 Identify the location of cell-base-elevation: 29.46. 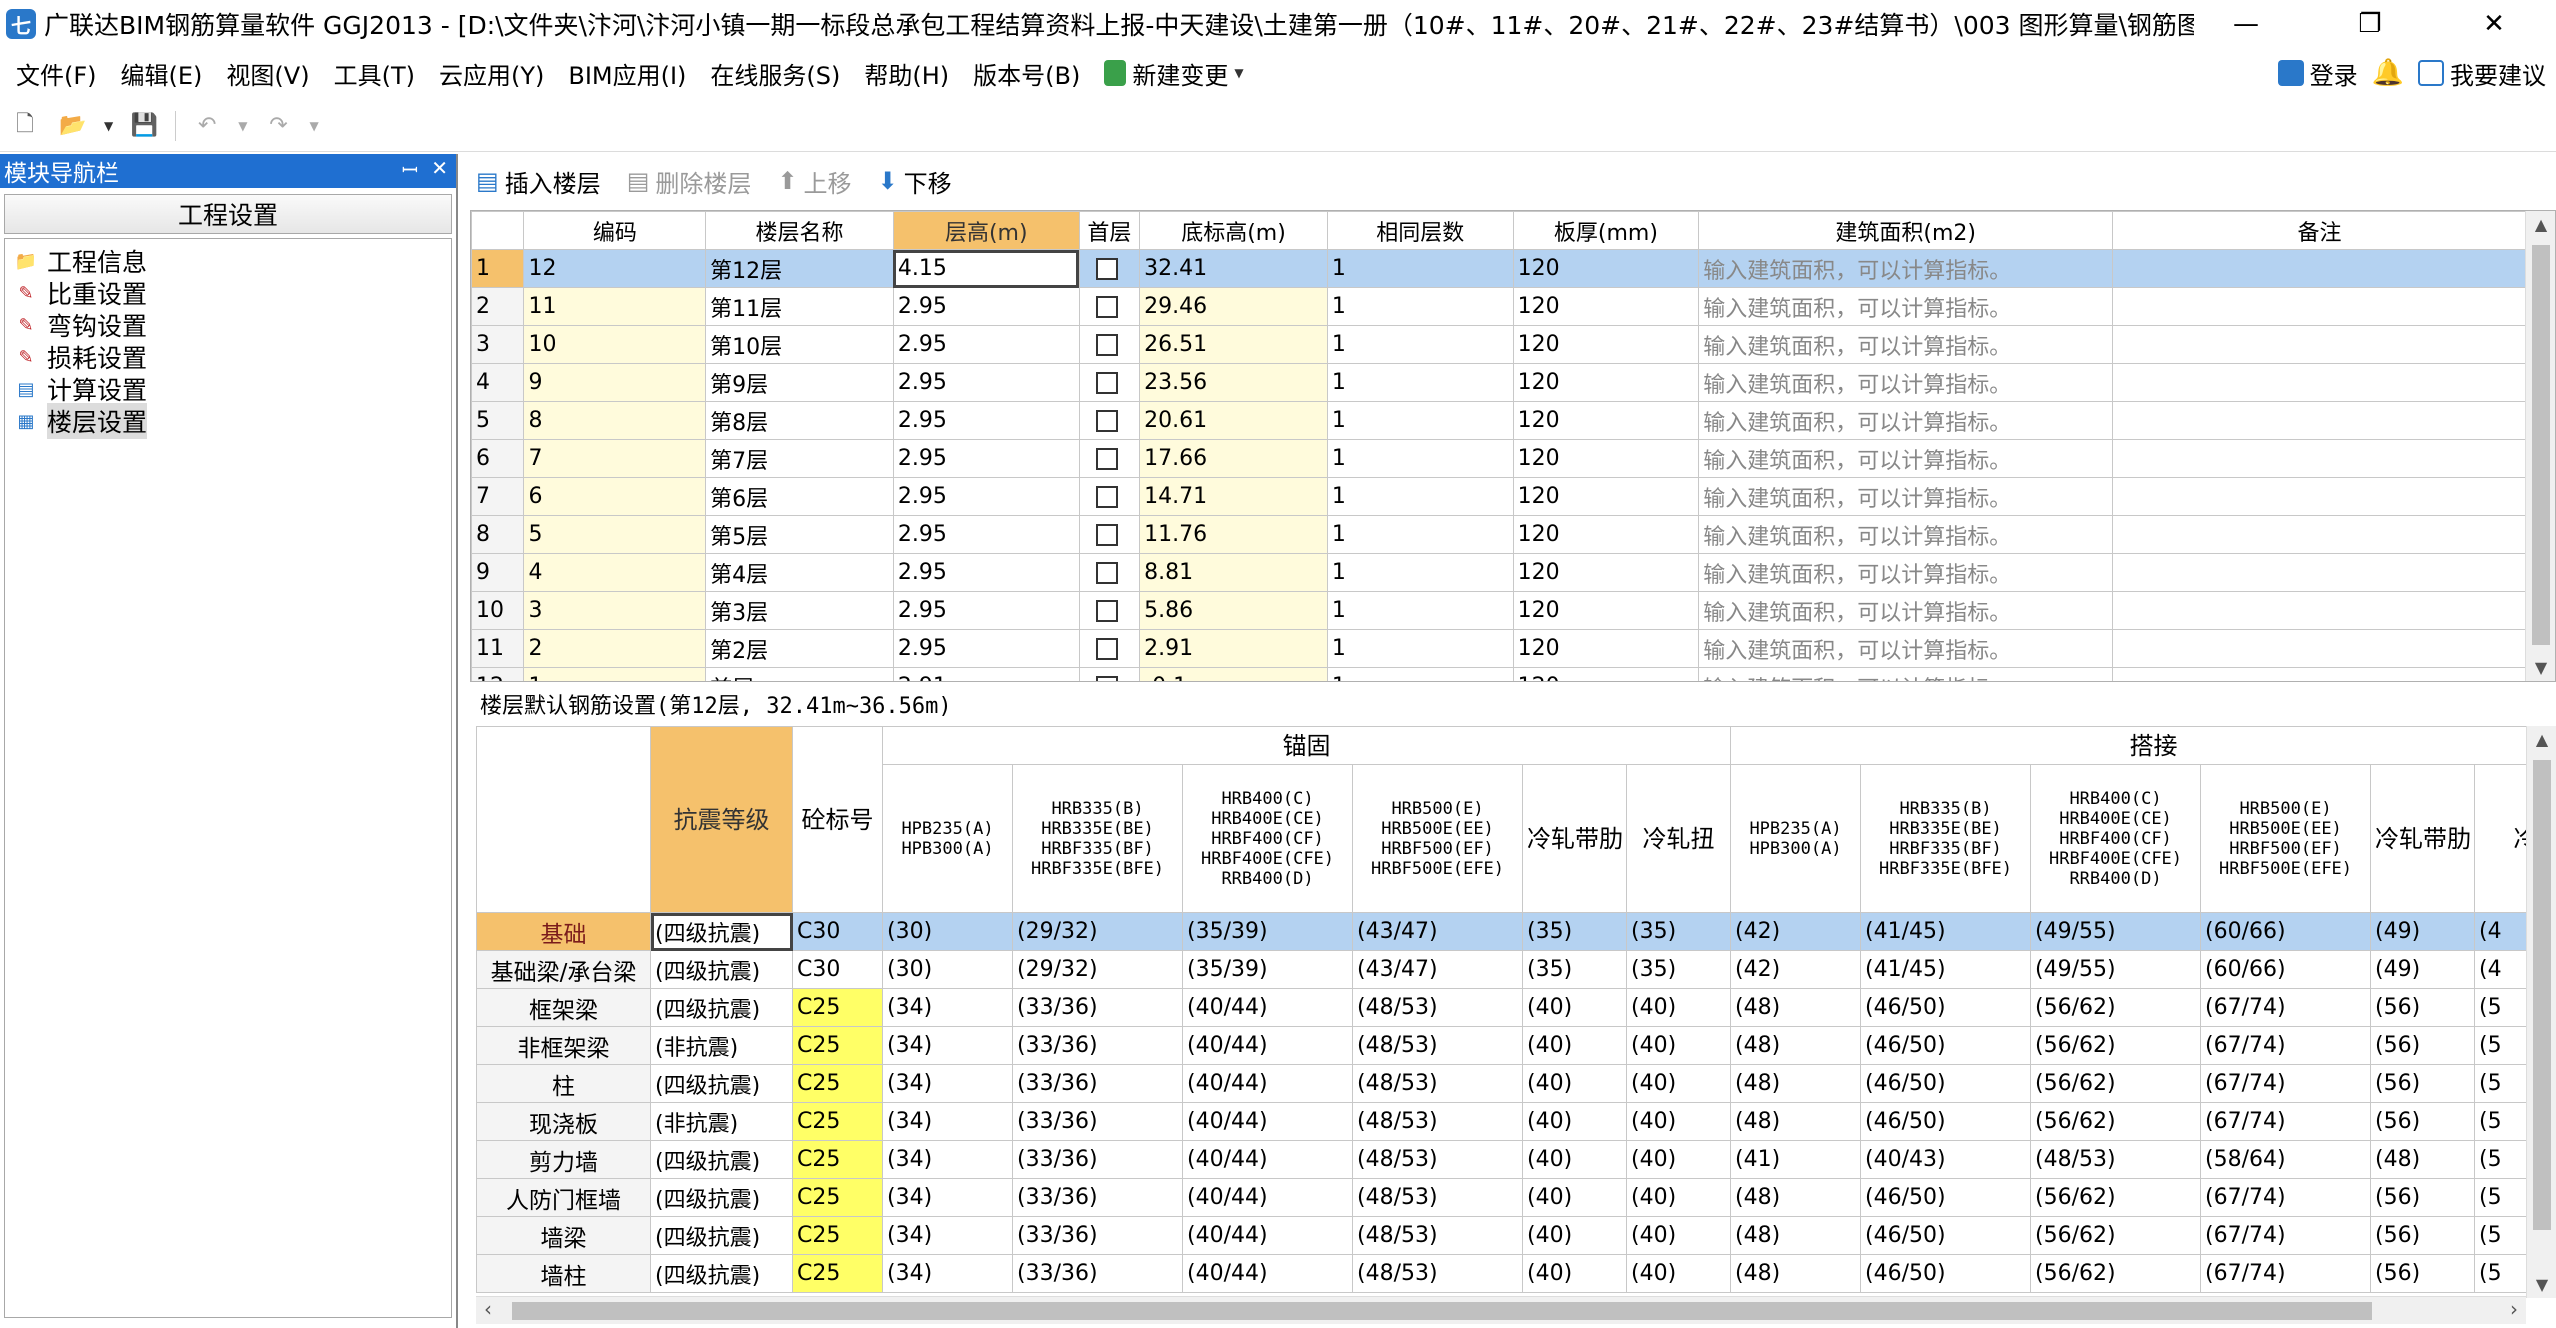
(1233, 306).